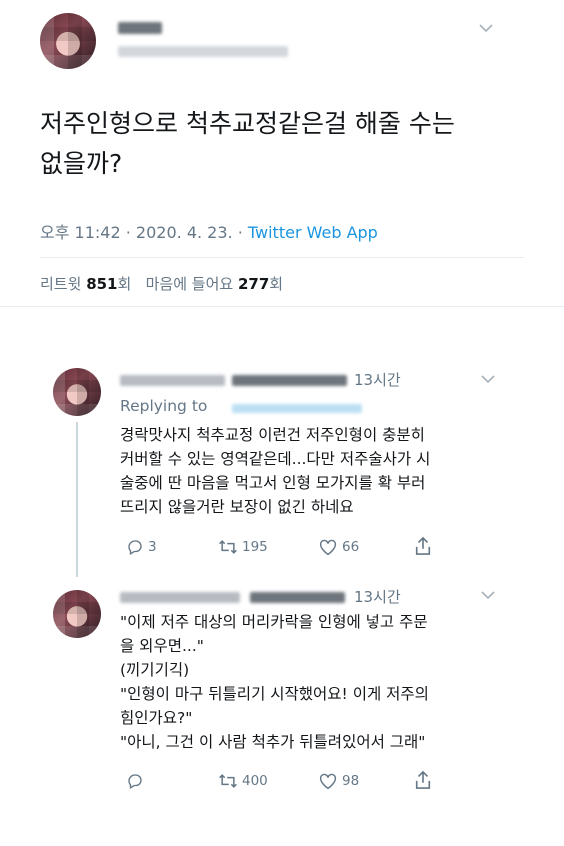 The height and width of the screenshot is (846, 564). Describe the element at coordinates (81, 163) in the screenshot. I see `main-tweet-line2: 없을까?` at that location.